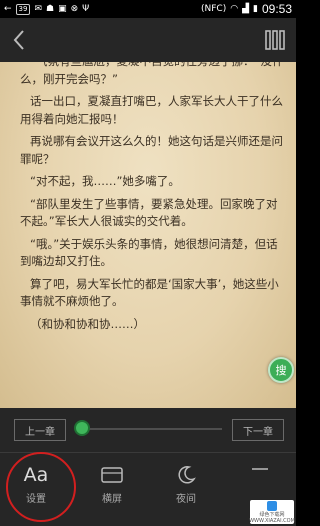  What do you see at coordinates (112, 490) in the screenshot?
I see `landscape-button: 横屏` at bounding box center [112, 490].